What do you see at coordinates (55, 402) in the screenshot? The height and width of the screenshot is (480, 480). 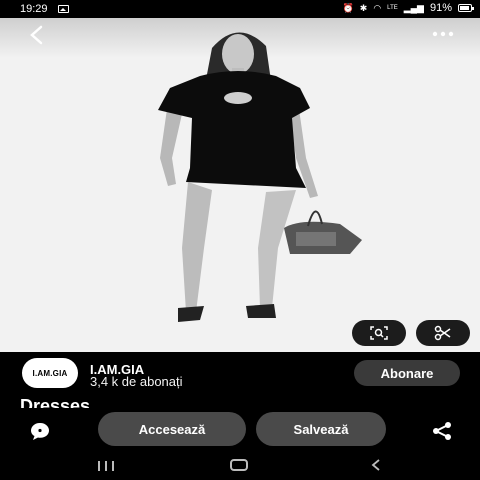 I see `pin-title: Dresses` at bounding box center [55, 402].